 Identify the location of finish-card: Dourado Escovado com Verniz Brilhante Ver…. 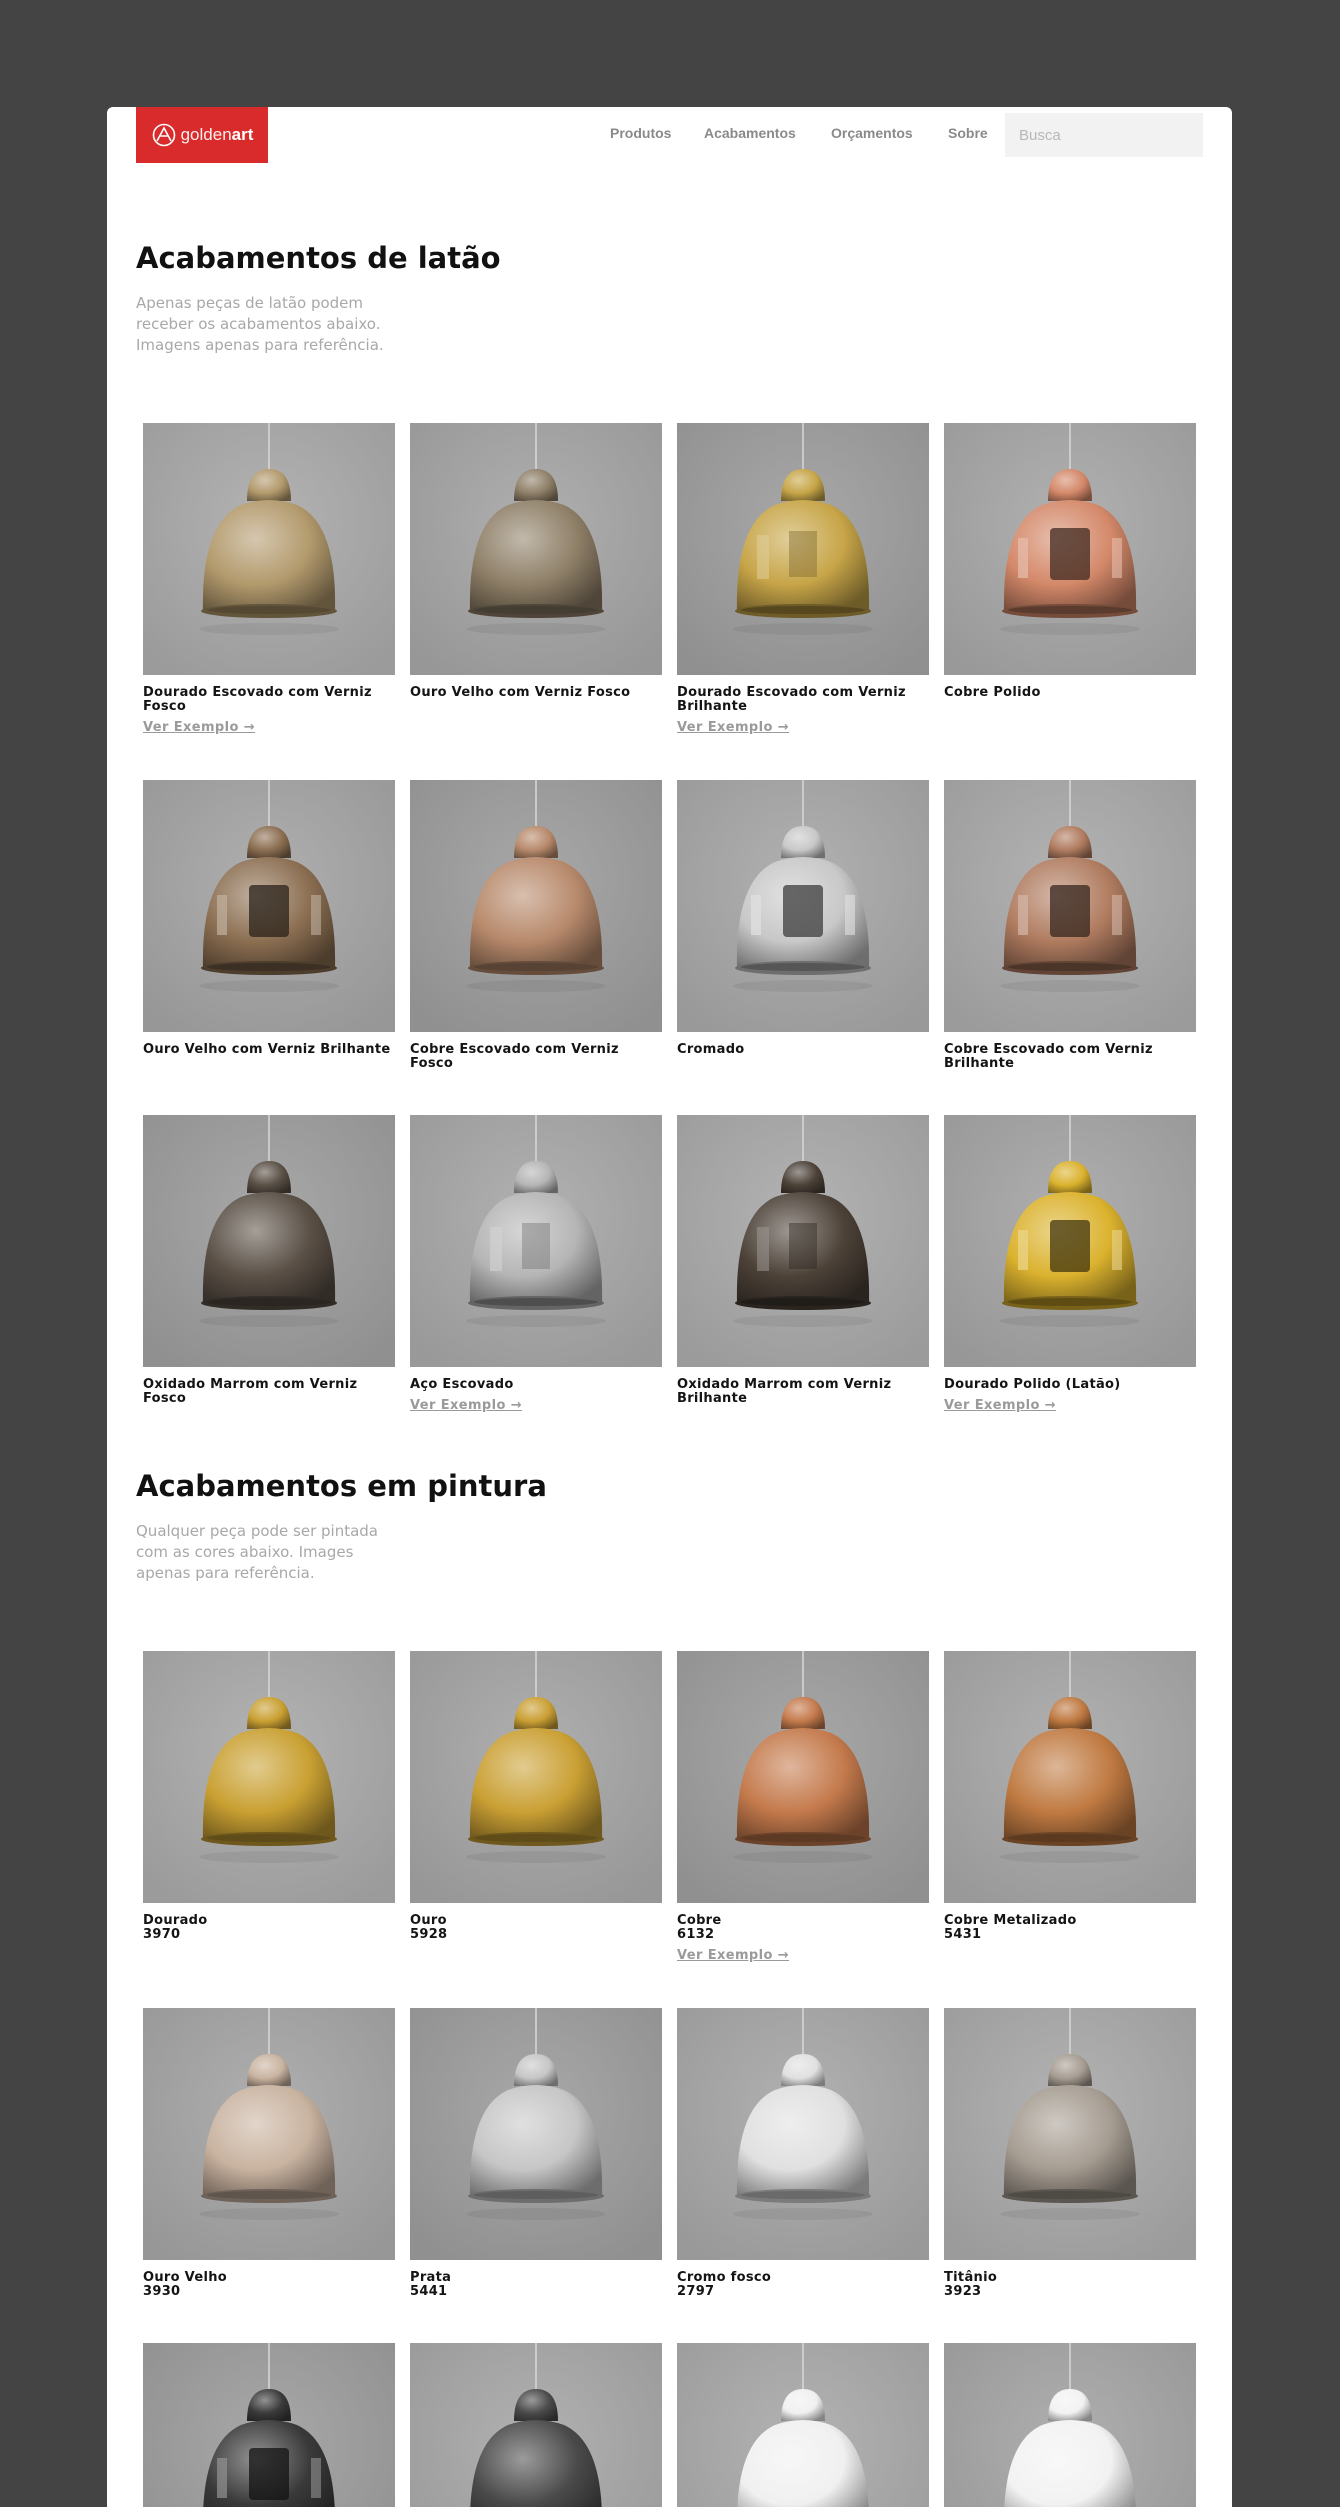
(803, 579).